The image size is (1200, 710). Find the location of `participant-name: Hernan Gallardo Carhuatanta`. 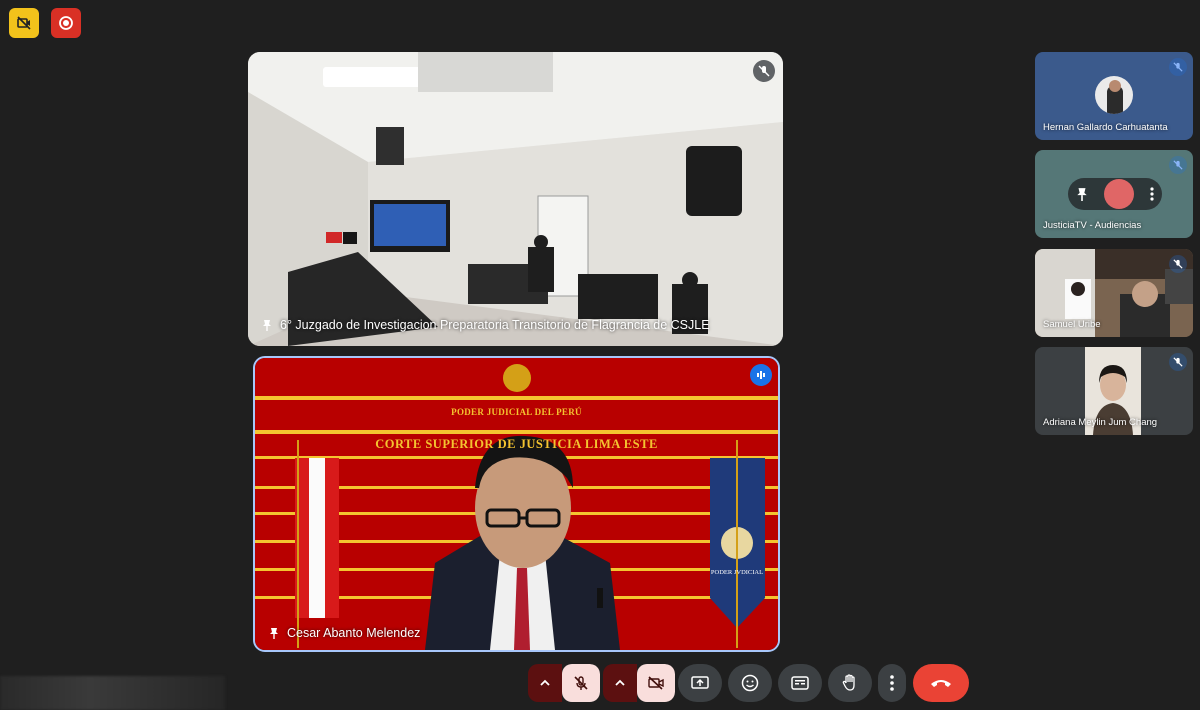

participant-name: Hernan Gallardo Carhuatanta is located at coordinates (1105, 127).